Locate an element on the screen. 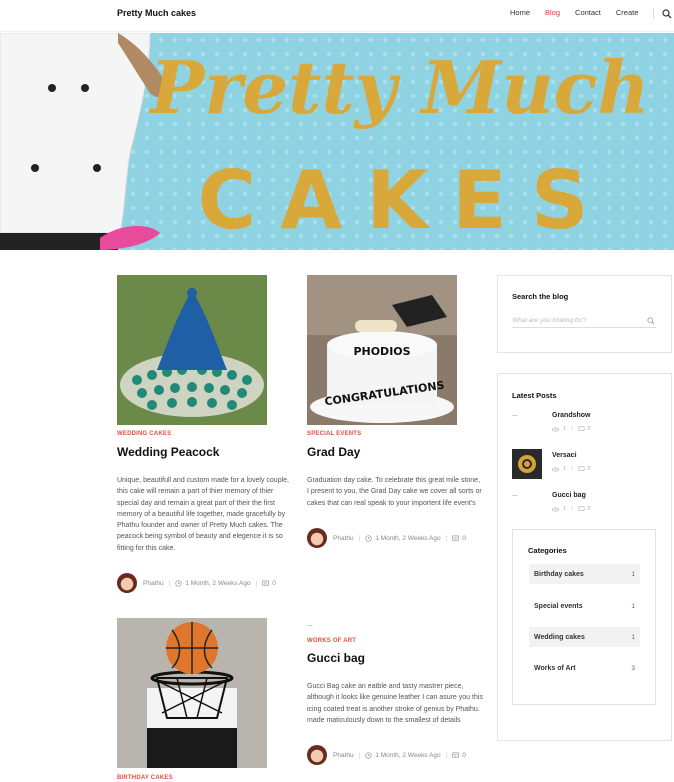 The width and height of the screenshot is (674, 782). latest-heading: Latest Posts is located at coordinates (534, 395).